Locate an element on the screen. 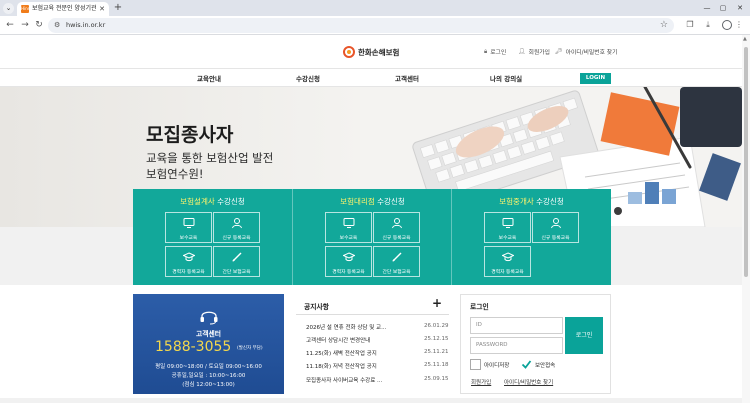  monitor-icon is located at coordinates (349, 223).